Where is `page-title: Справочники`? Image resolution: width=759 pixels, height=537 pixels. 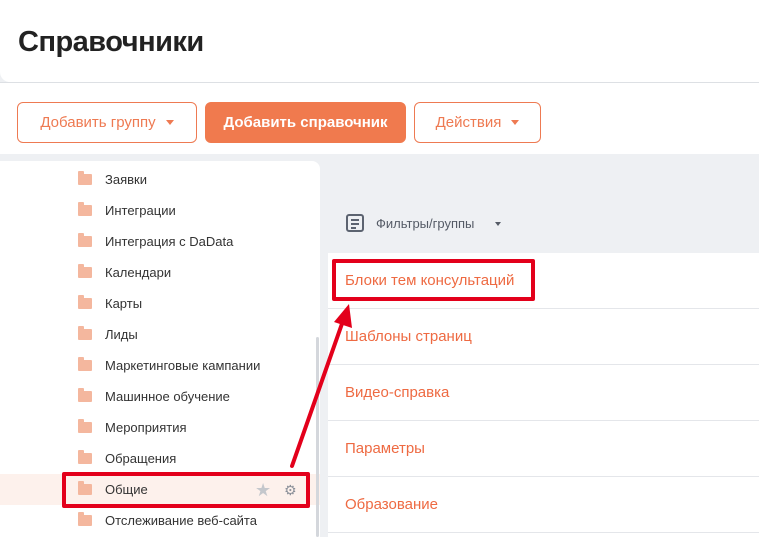 page-title: Справочники is located at coordinates (111, 42).